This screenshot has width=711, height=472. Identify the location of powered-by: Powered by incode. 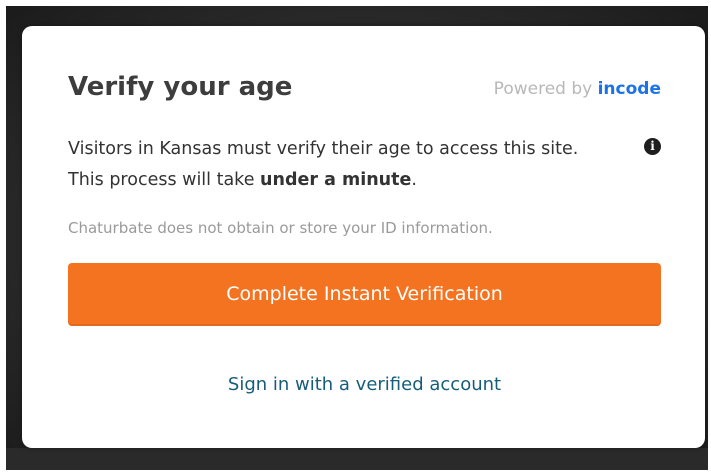
(577, 89).